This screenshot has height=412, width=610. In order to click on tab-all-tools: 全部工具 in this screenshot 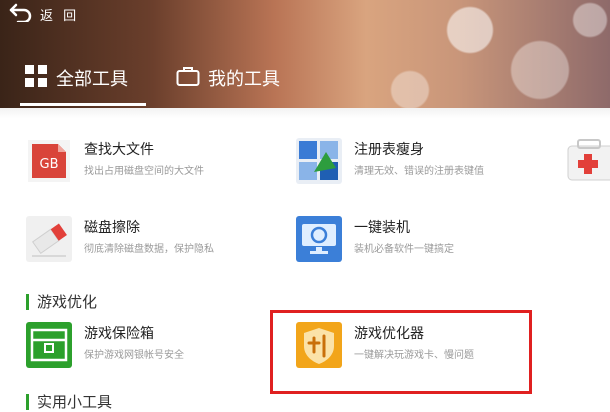, I will do `click(76, 78)`.